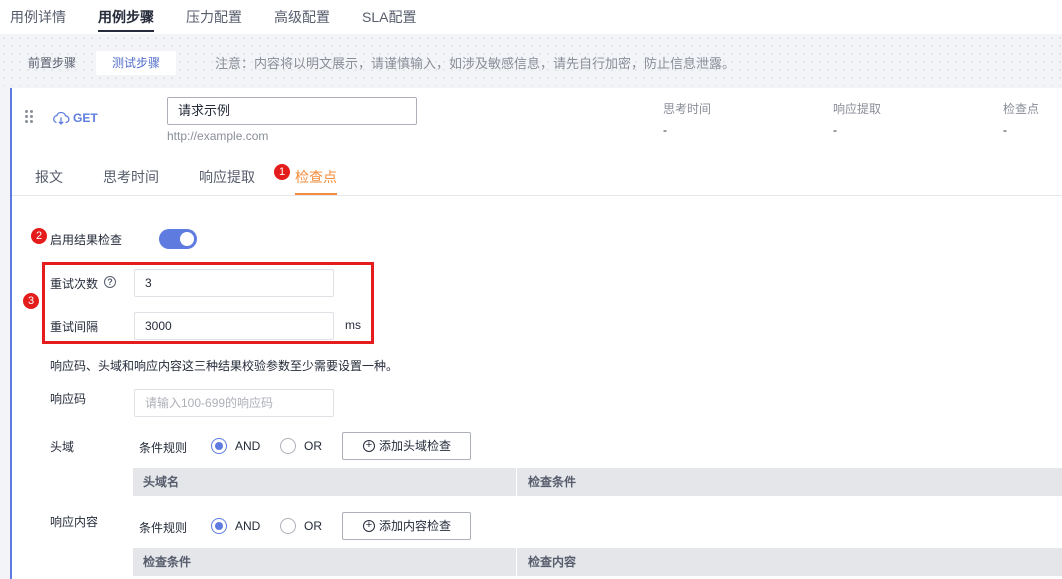  What do you see at coordinates (234, 403) in the screenshot?
I see `response-code-input: 请输入100-699的响应码` at bounding box center [234, 403].